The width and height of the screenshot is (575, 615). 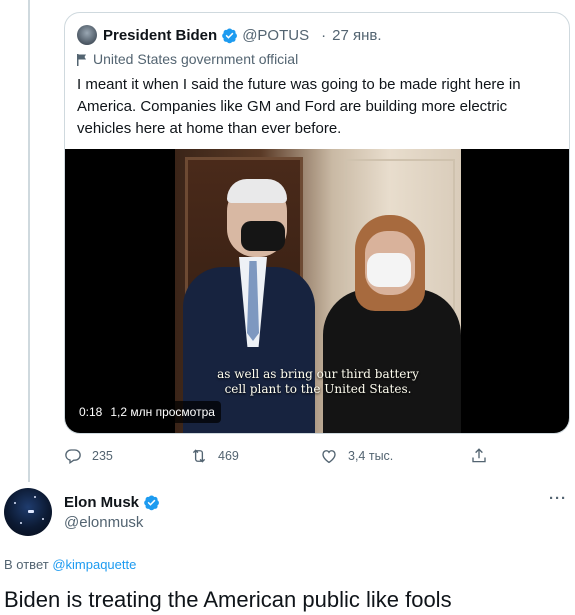 I want to click on quoted-tweet-header: President Biden @POTUS · 27 янв., so click(x=229, y=35).